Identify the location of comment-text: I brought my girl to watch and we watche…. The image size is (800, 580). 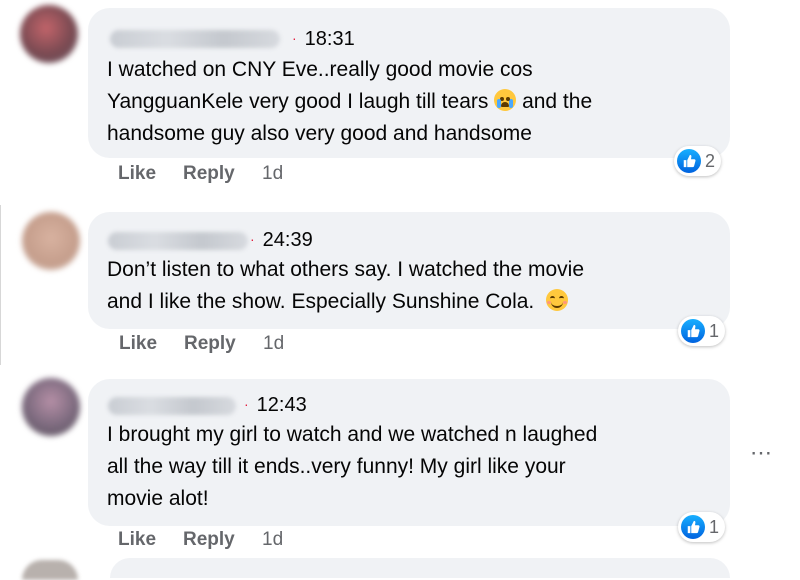
(352, 466).